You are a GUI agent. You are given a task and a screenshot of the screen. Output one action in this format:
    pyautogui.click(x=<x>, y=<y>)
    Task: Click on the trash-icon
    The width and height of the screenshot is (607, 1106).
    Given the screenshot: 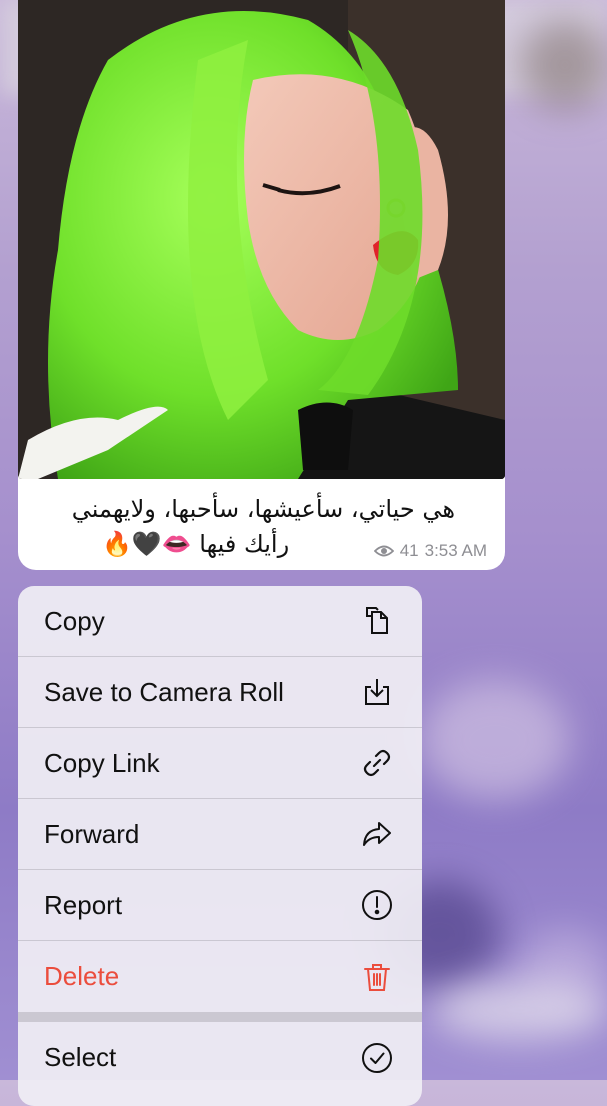 What is the action you would take?
    pyautogui.click(x=377, y=977)
    